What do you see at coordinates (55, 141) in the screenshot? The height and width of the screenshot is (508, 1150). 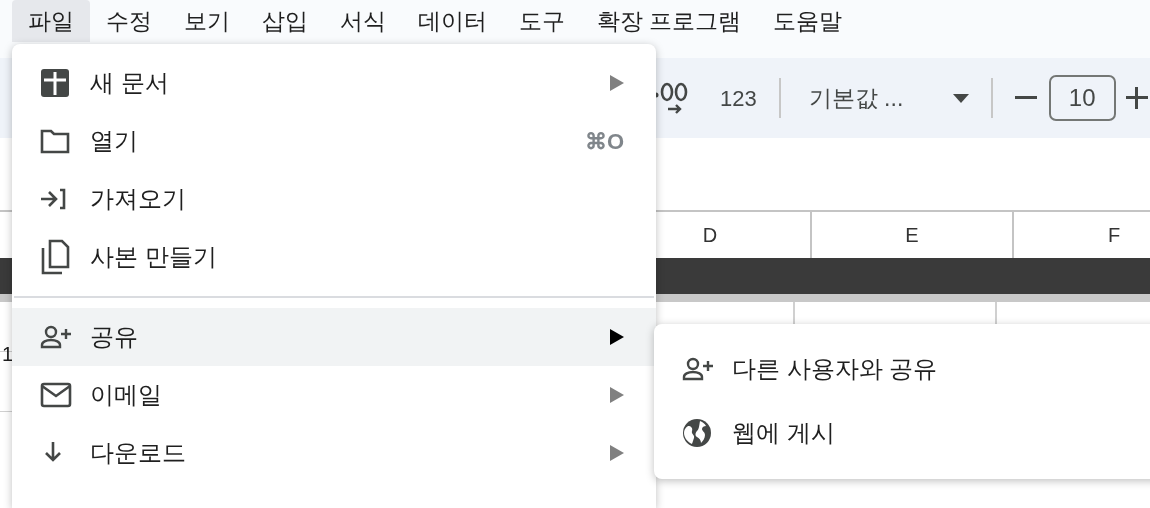 I see `folder-icon` at bounding box center [55, 141].